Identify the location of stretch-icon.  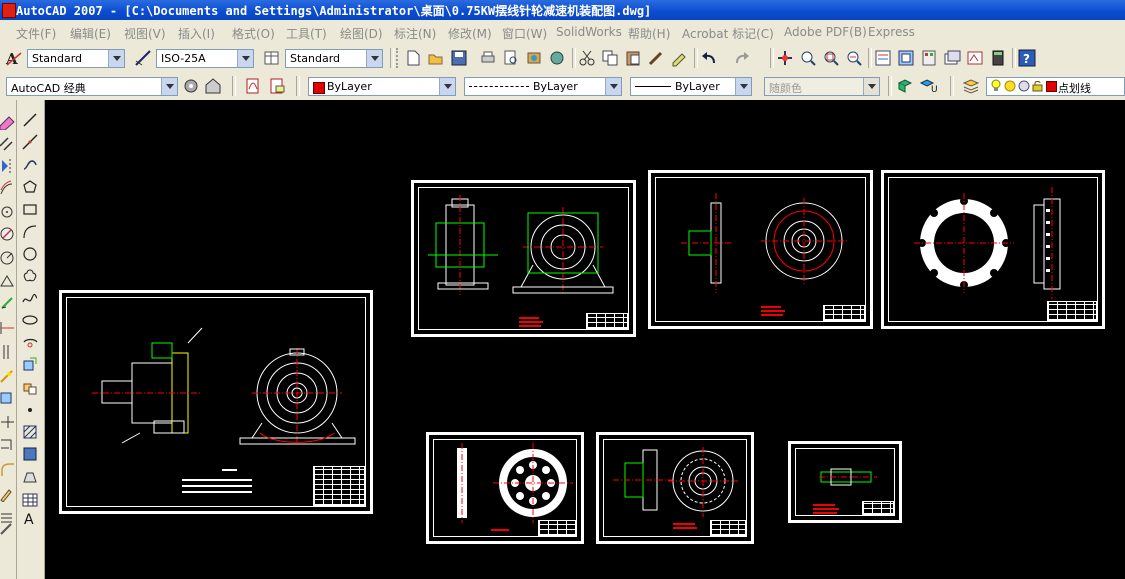
(8, 304).